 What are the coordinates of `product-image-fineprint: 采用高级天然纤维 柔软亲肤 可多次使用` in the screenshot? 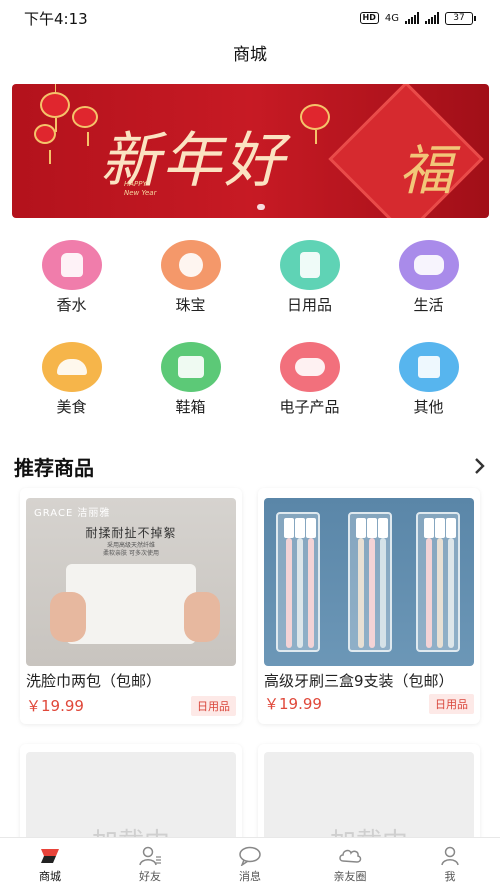 It's located at (131, 550).